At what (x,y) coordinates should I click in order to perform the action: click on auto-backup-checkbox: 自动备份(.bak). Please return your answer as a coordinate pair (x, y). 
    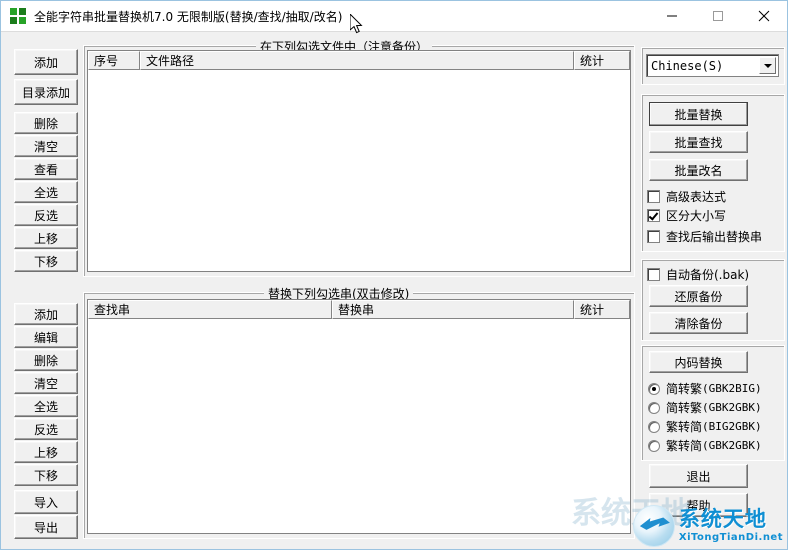
    Looking at the image, I should click on (698, 274).